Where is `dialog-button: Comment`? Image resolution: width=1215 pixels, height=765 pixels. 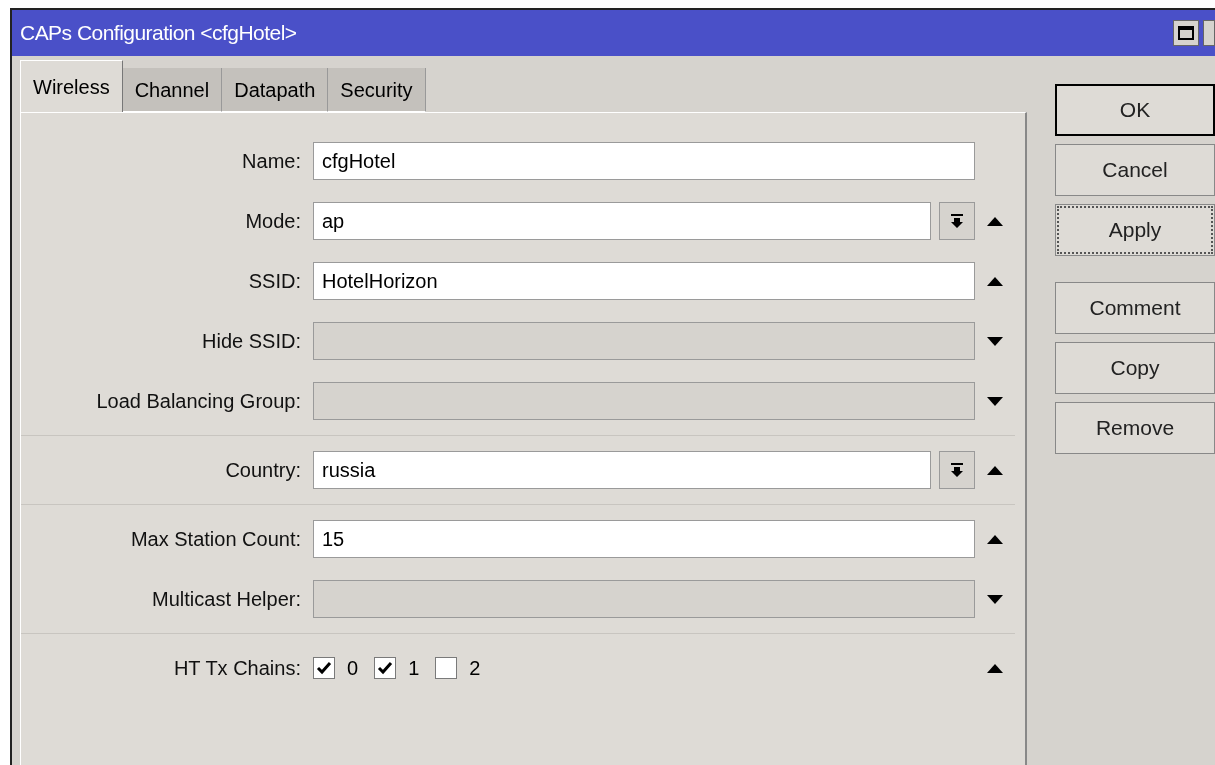 dialog-button: Comment is located at coordinates (1135, 308).